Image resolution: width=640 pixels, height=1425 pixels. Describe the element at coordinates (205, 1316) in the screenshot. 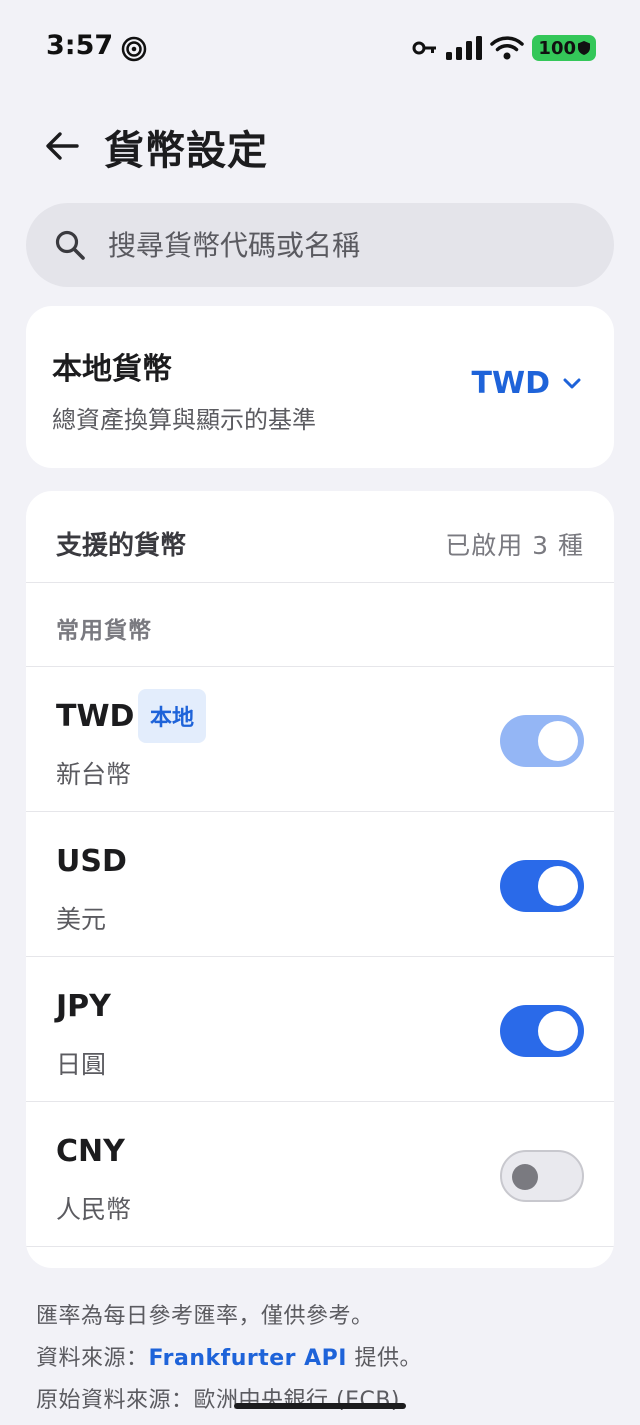

I see `footer-disclaimer: 匯率為每日參考匯率，僅供參考。` at that location.